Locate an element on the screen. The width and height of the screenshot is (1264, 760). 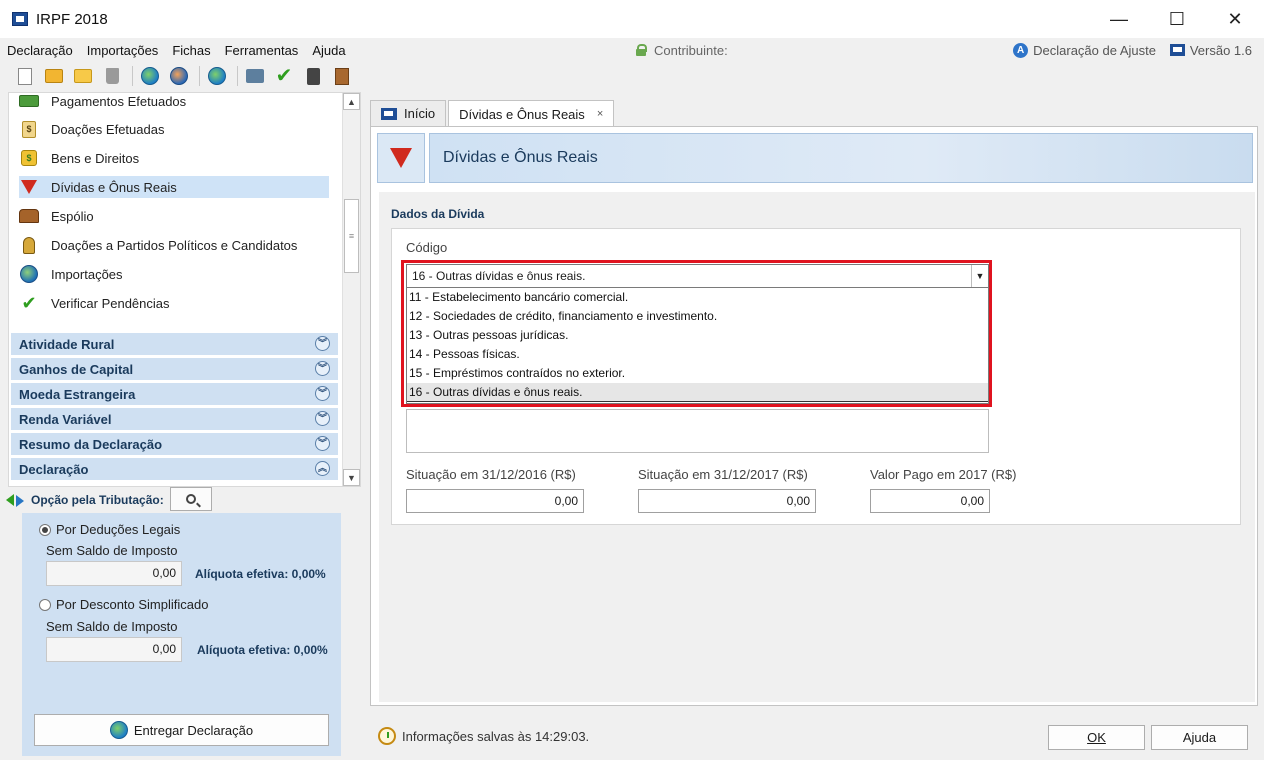
home-flag-icon is located at coordinates (389, 113).